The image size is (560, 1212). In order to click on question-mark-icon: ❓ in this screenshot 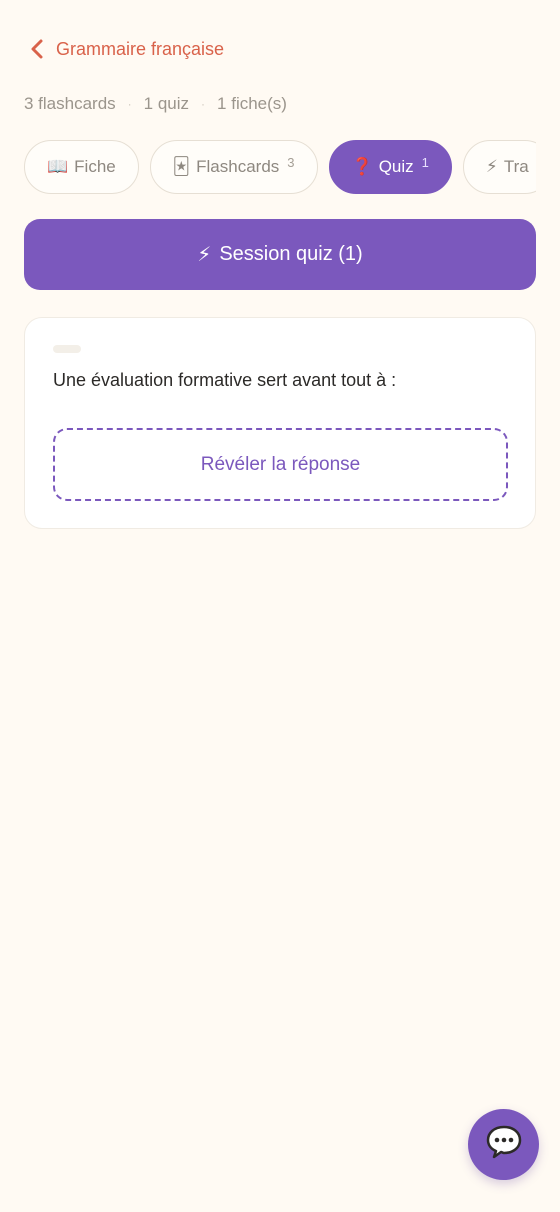, I will do `click(362, 166)`.